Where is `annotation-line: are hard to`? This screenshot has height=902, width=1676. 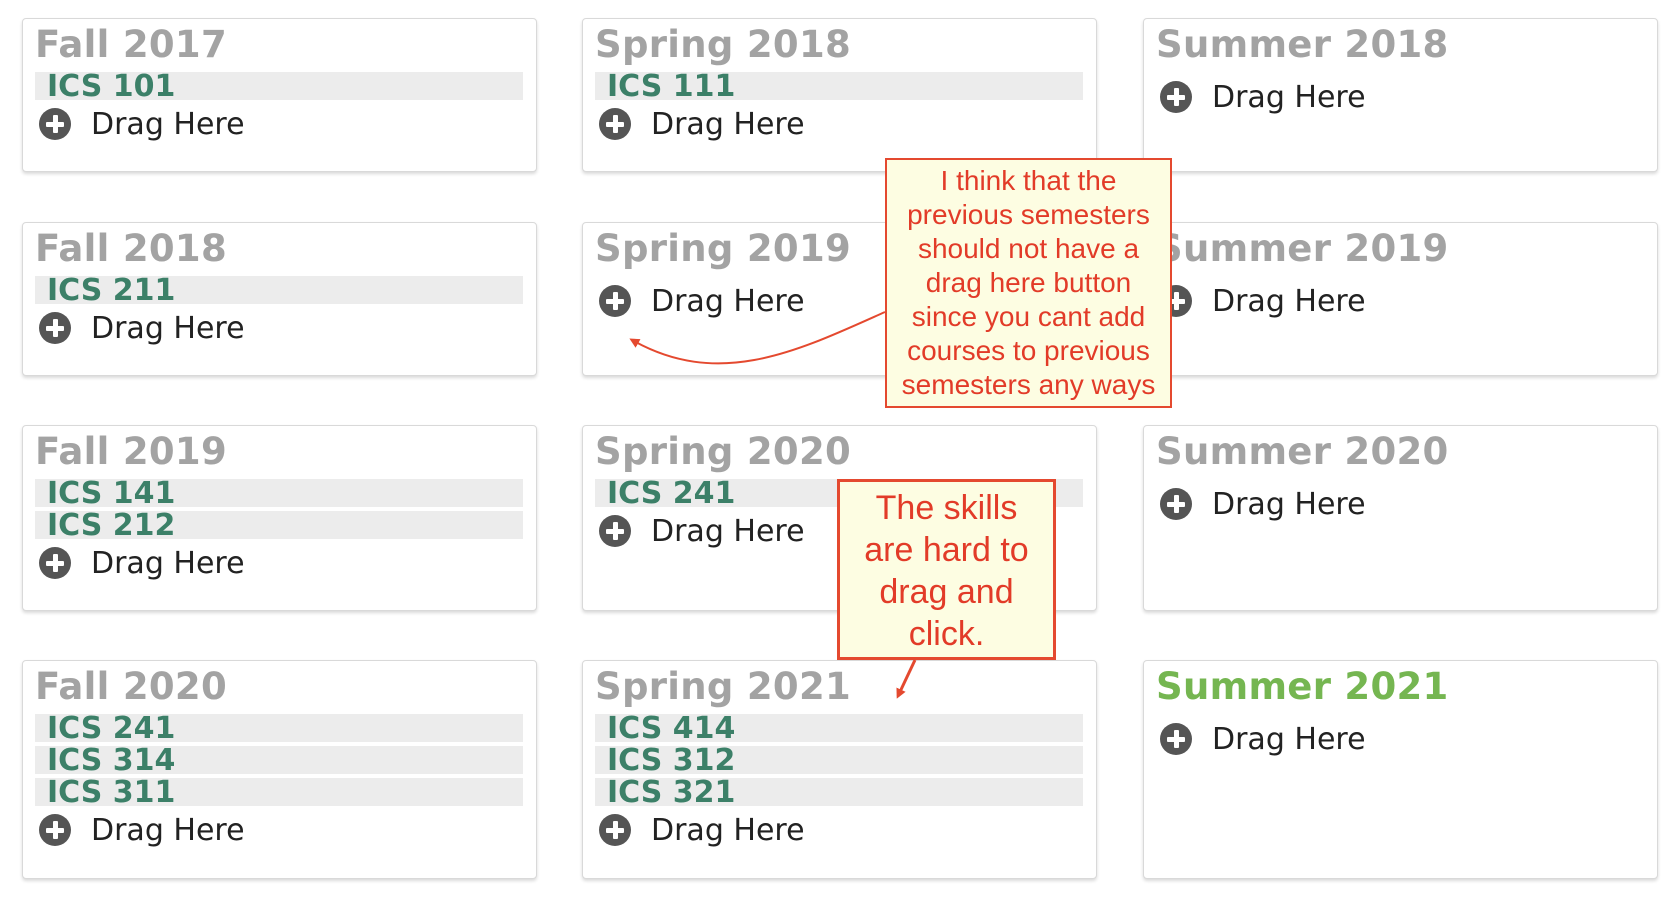 annotation-line: are hard to is located at coordinates (946, 550).